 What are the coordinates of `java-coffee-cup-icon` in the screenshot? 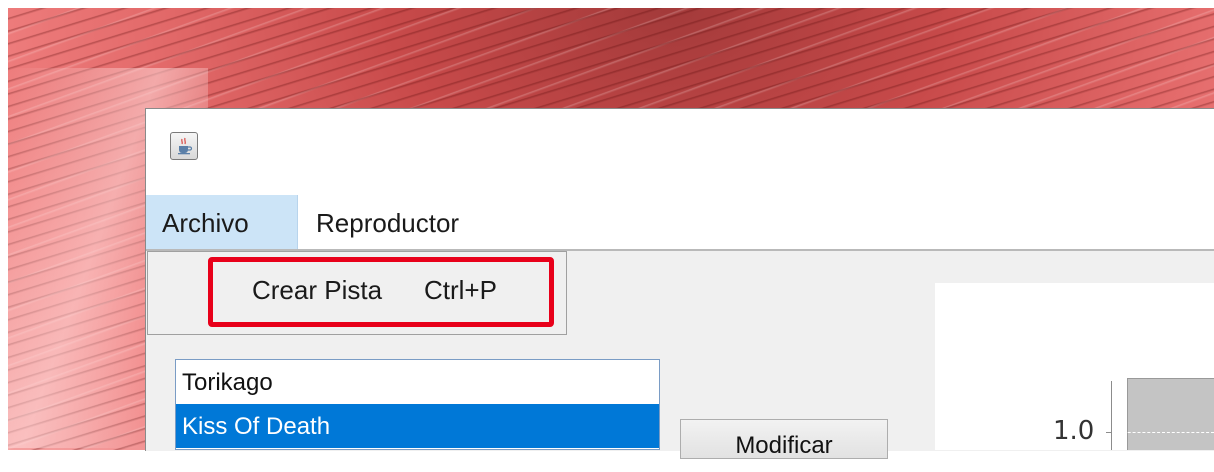 It's located at (184, 146).